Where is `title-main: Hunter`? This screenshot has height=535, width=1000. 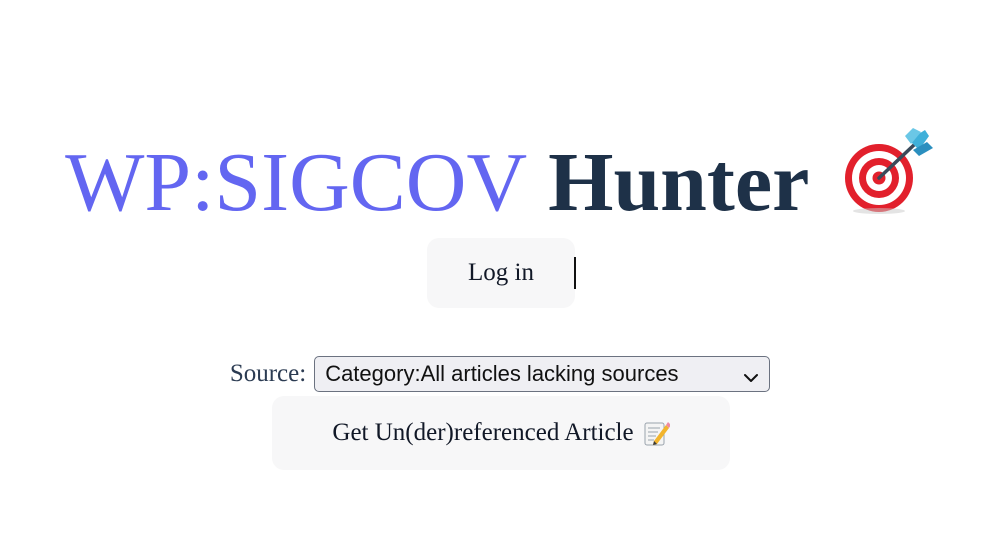
title-main: Hunter is located at coordinates (678, 183).